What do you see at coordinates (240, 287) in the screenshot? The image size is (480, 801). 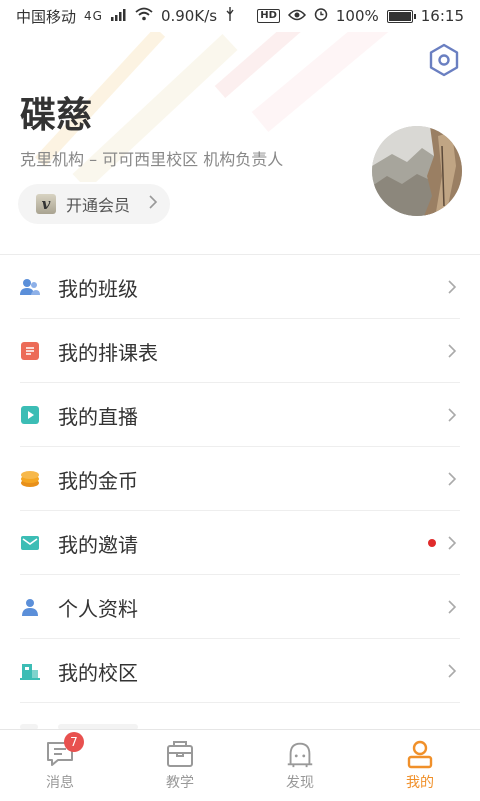 I see `menu-item-my-class: 我的班级` at bounding box center [240, 287].